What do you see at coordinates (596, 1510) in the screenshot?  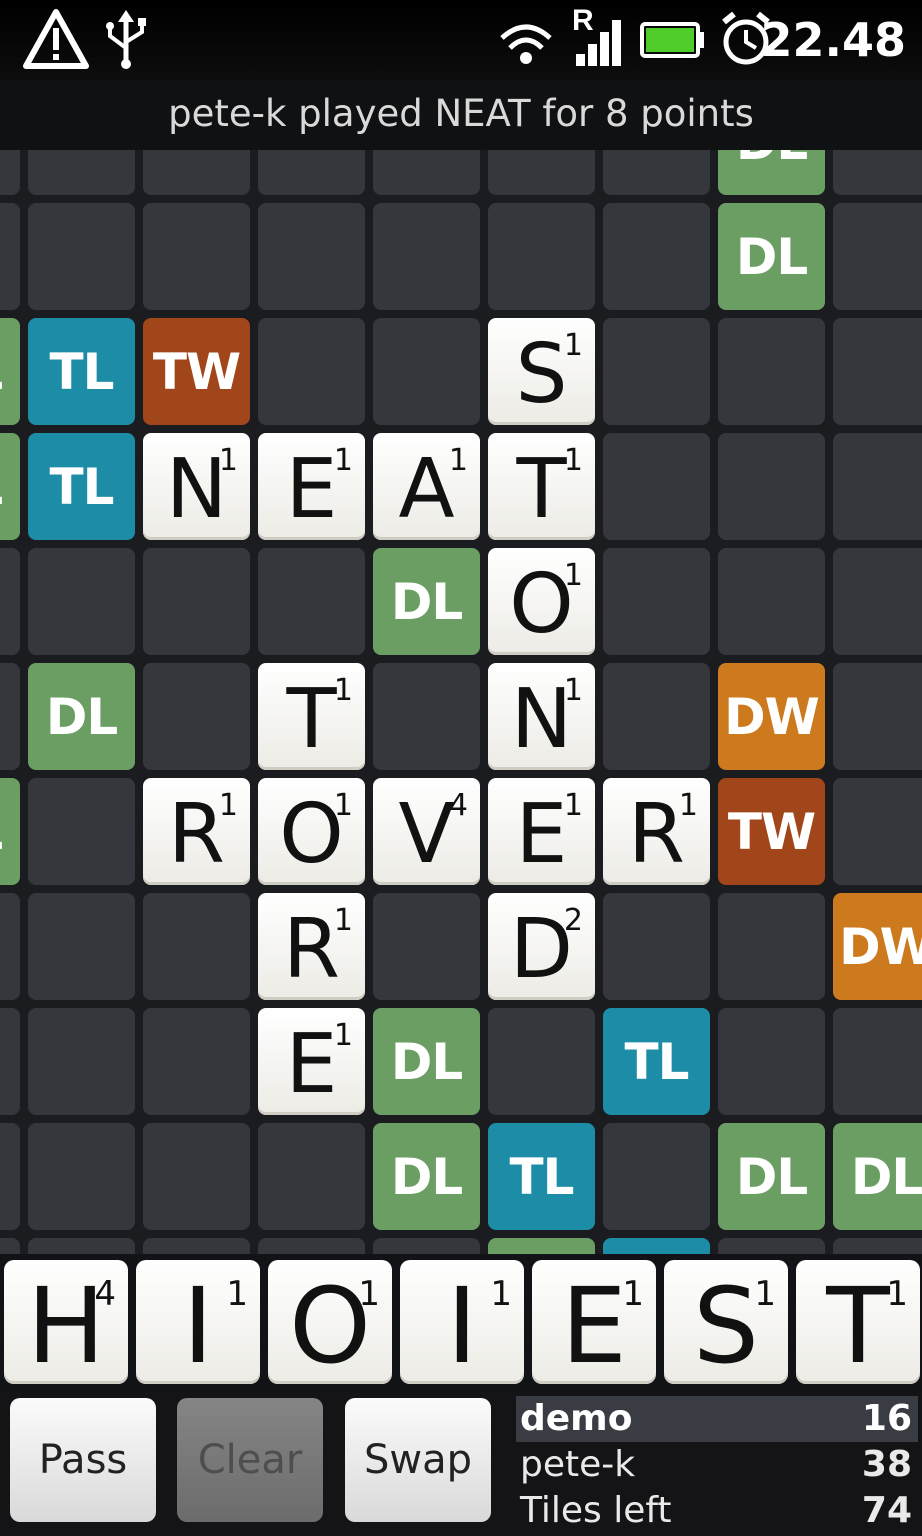 I see `tiles-left-label: Tiles left` at bounding box center [596, 1510].